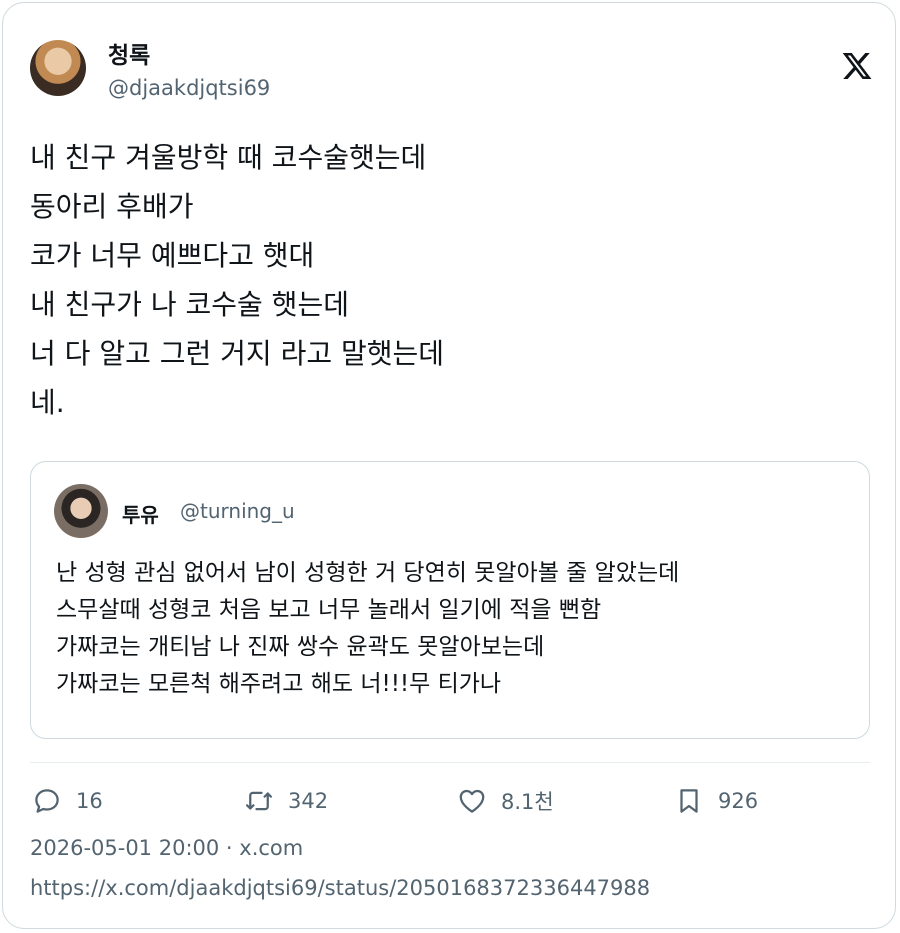  I want to click on source-text: · x.com, so click(261, 848).